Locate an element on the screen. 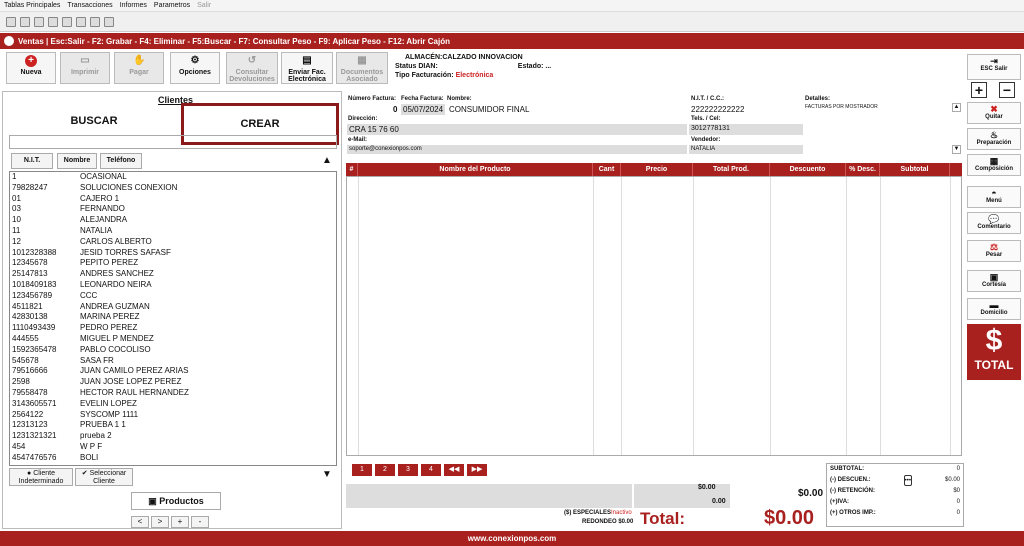 This screenshot has width=1024, height=546. list-item: 12 CARLOS ALBERTO is located at coordinates (173, 242).